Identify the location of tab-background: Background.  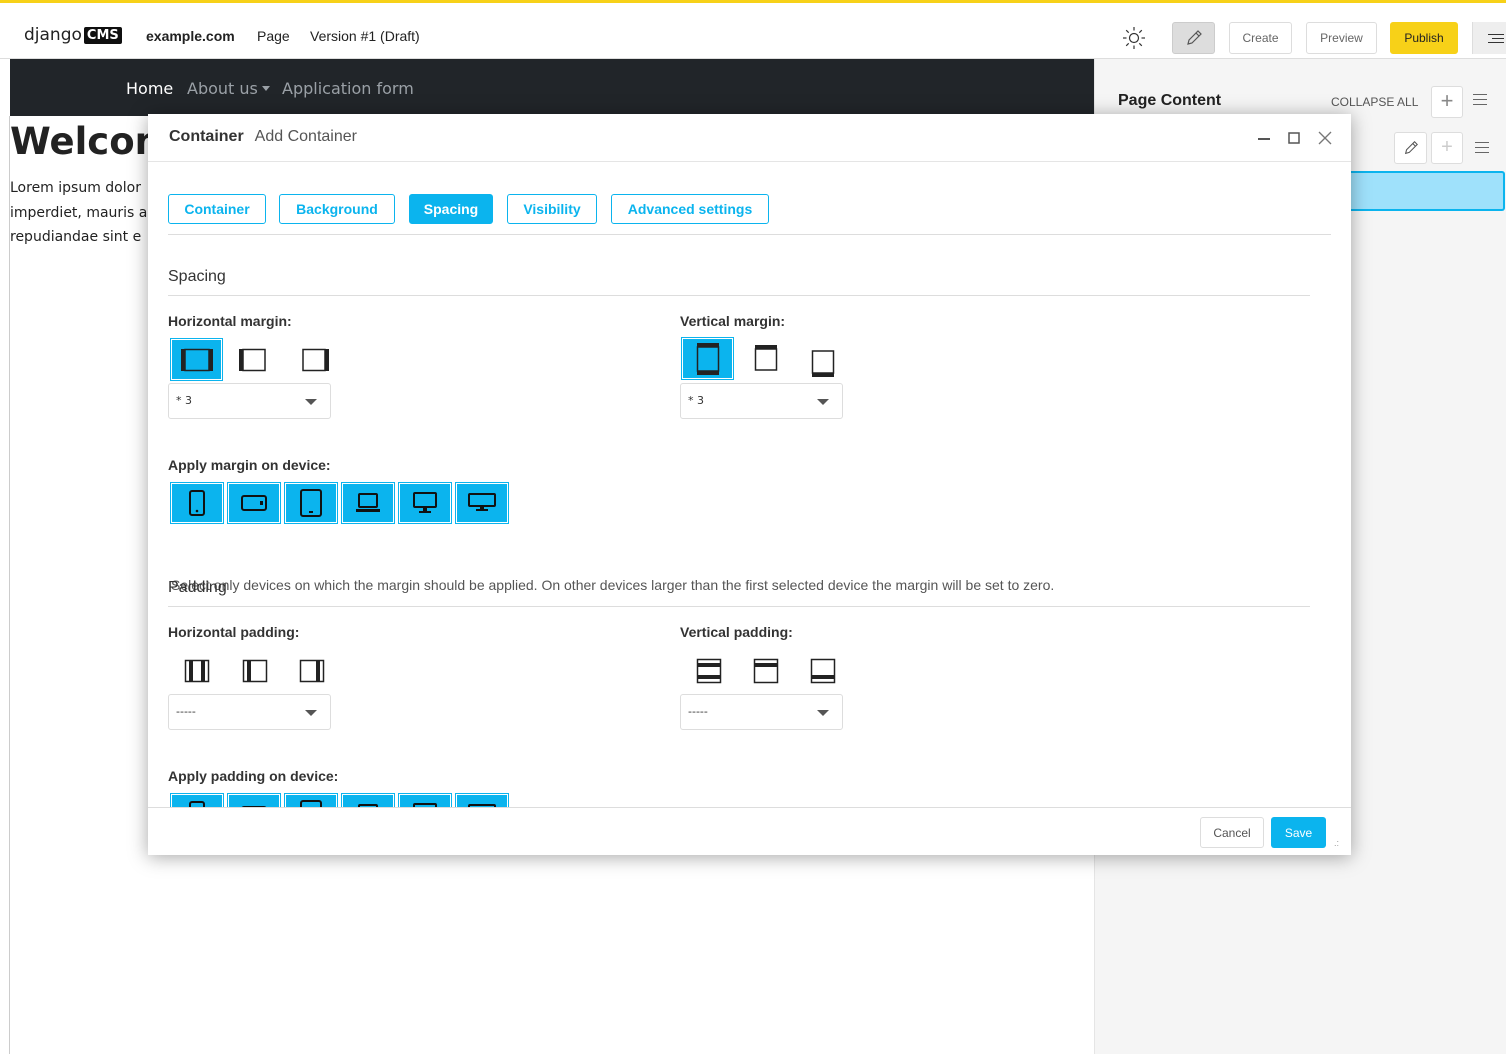
(337, 209).